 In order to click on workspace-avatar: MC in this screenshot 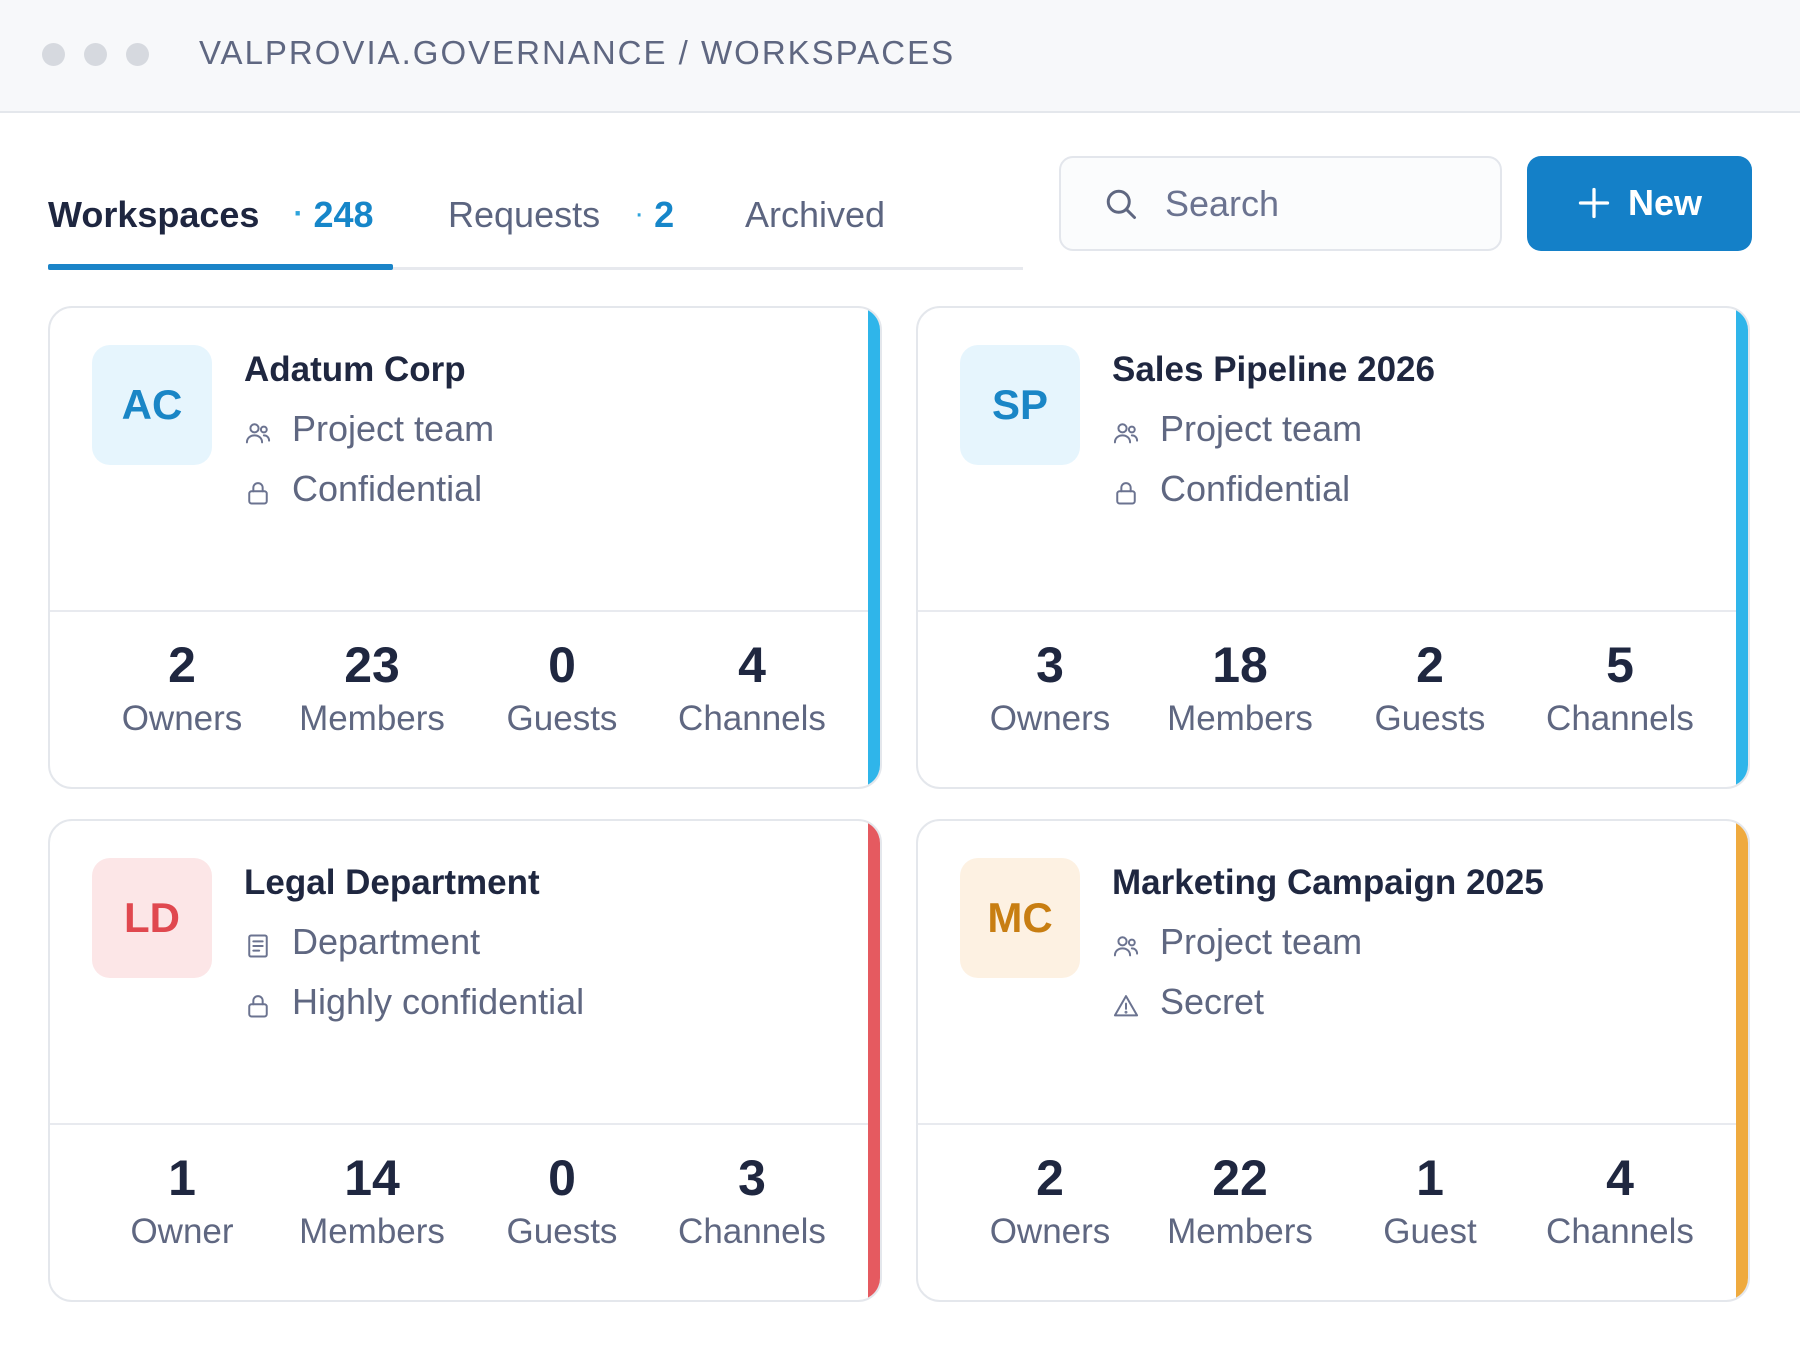, I will do `click(1020, 918)`.